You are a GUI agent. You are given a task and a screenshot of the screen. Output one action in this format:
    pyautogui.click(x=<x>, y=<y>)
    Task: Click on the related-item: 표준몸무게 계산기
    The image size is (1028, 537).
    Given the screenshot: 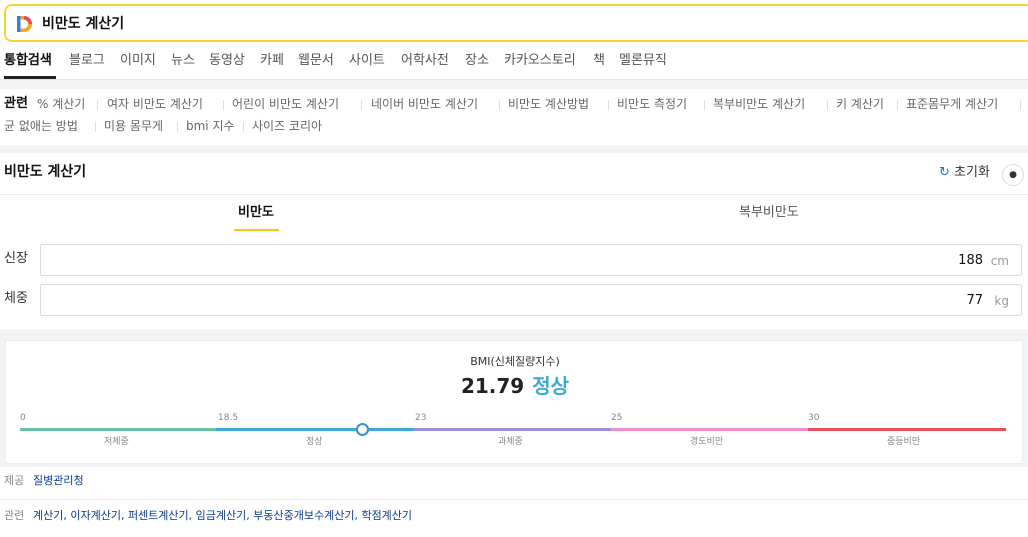 What is the action you would take?
    pyautogui.click(x=952, y=104)
    